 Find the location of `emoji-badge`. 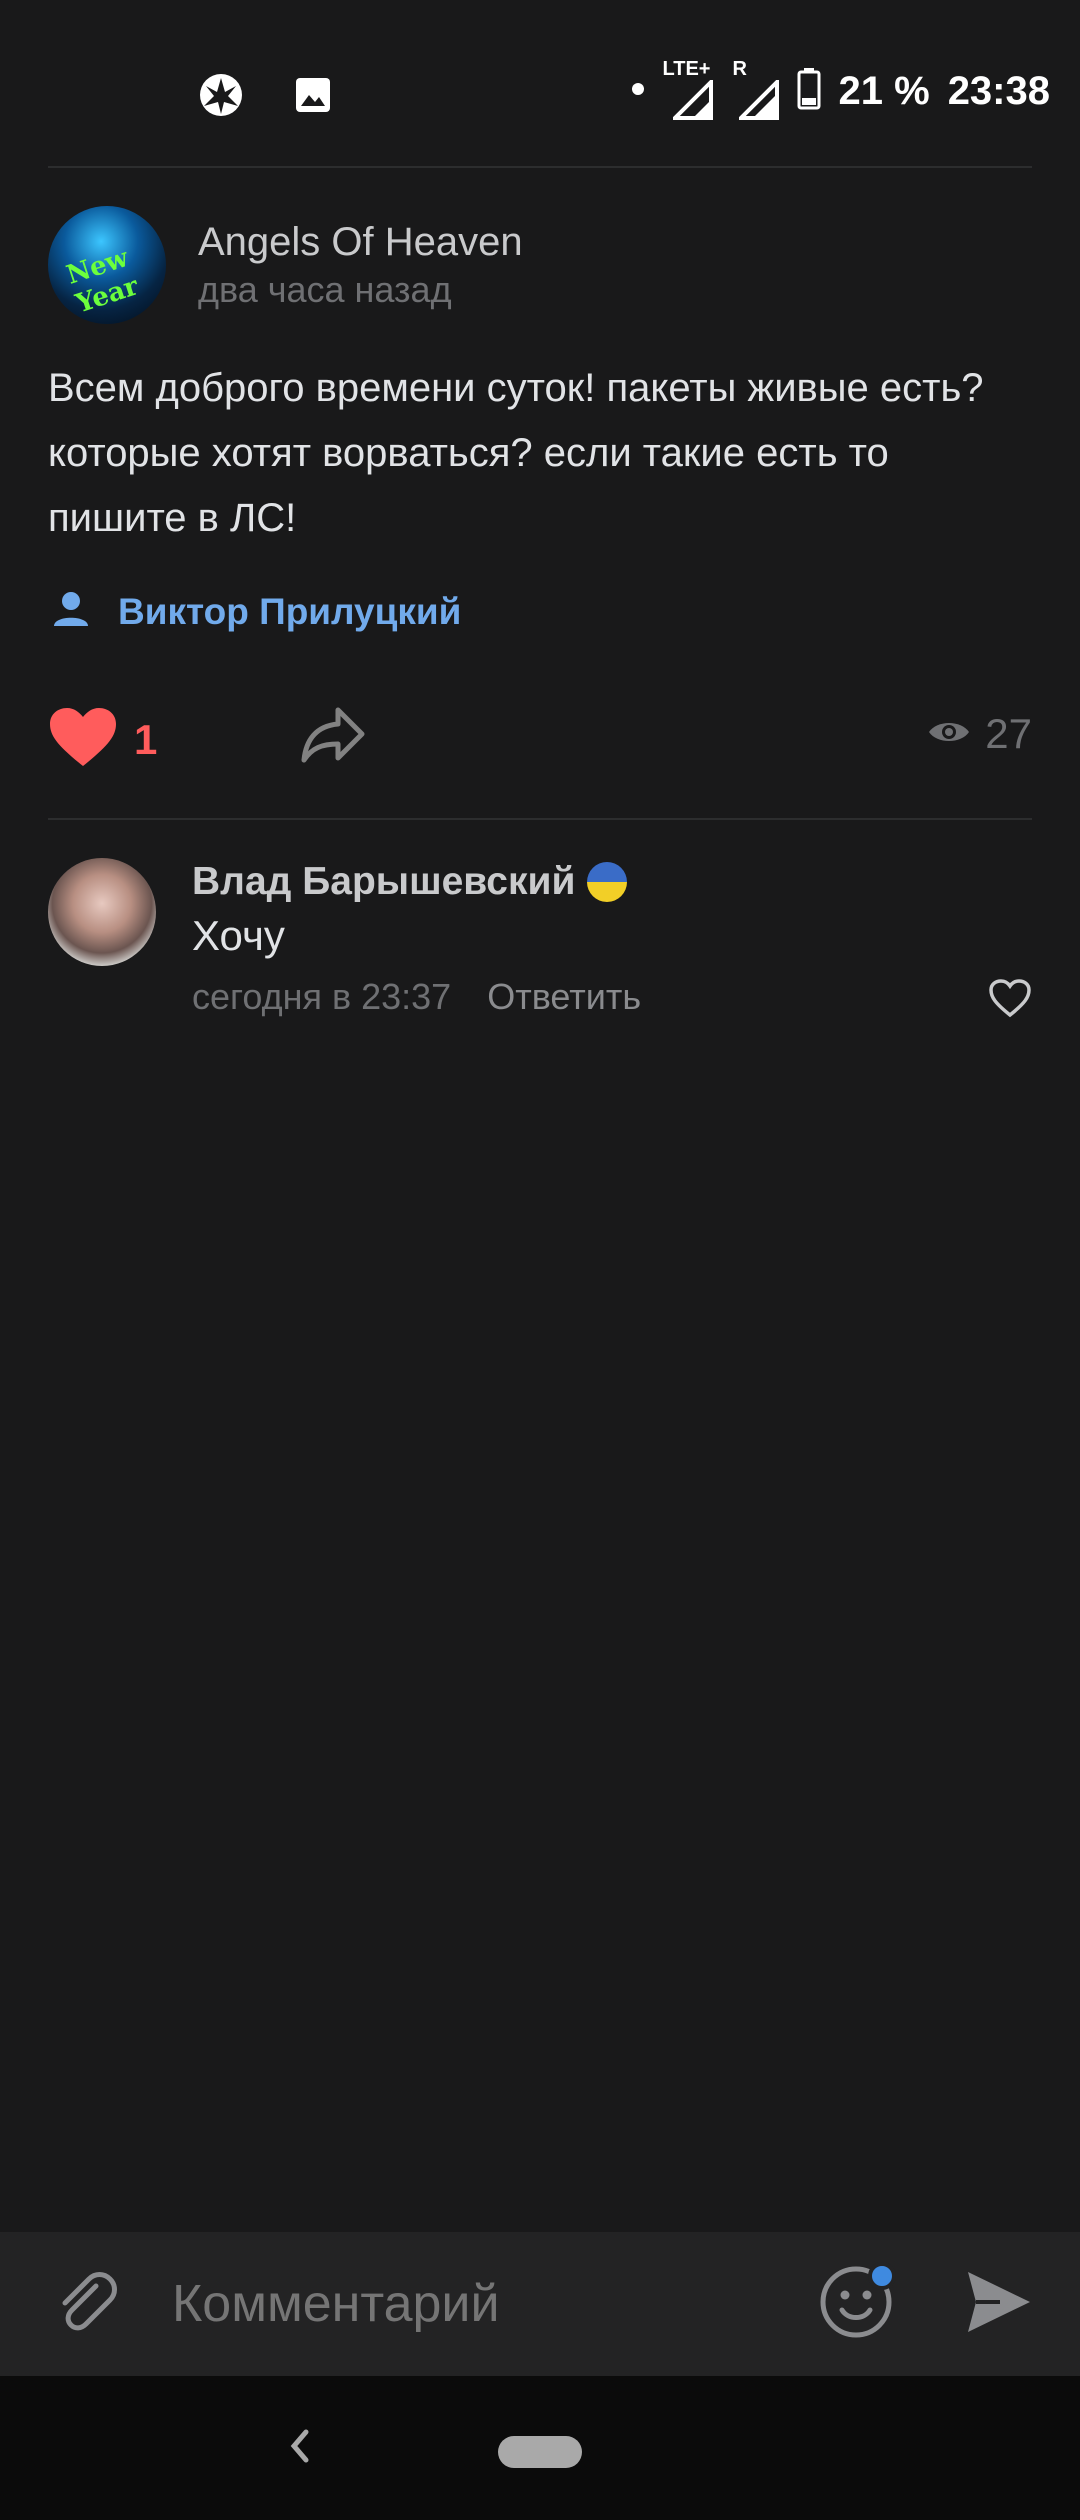

emoji-badge is located at coordinates (882, 2276).